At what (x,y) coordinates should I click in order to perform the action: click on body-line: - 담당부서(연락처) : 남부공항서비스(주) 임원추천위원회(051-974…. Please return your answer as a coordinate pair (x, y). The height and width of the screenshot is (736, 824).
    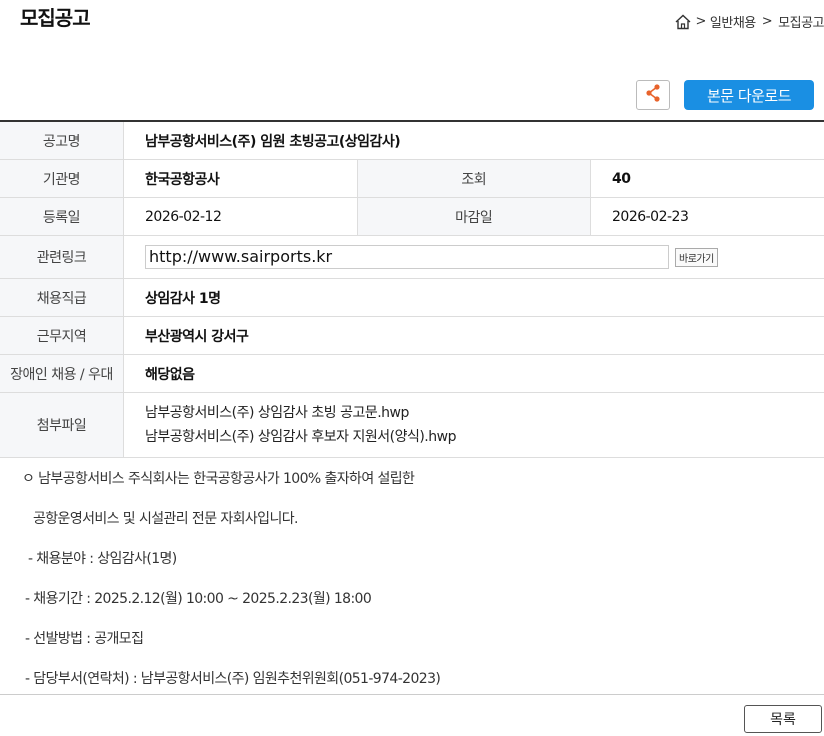
    Looking at the image, I should click on (233, 679).